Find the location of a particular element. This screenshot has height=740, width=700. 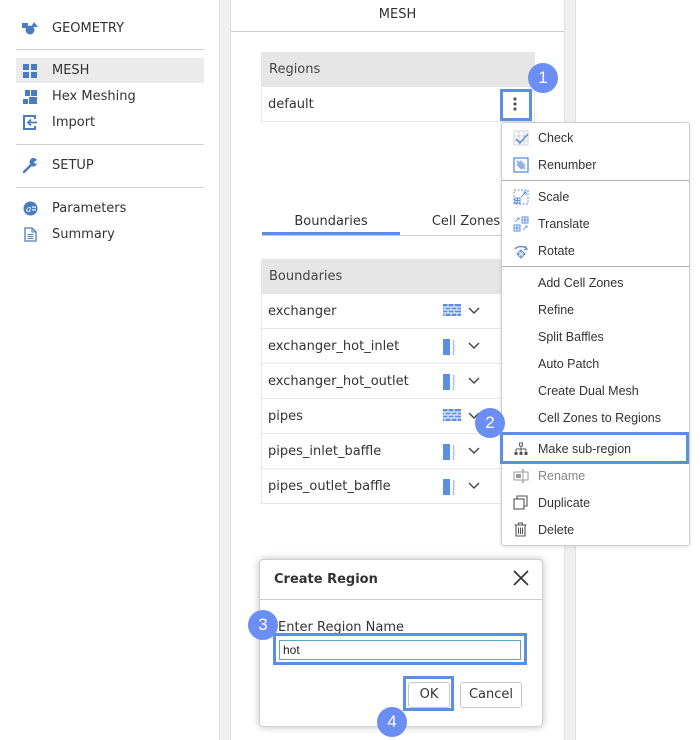

svg-text: a is located at coordinates (28, 210).